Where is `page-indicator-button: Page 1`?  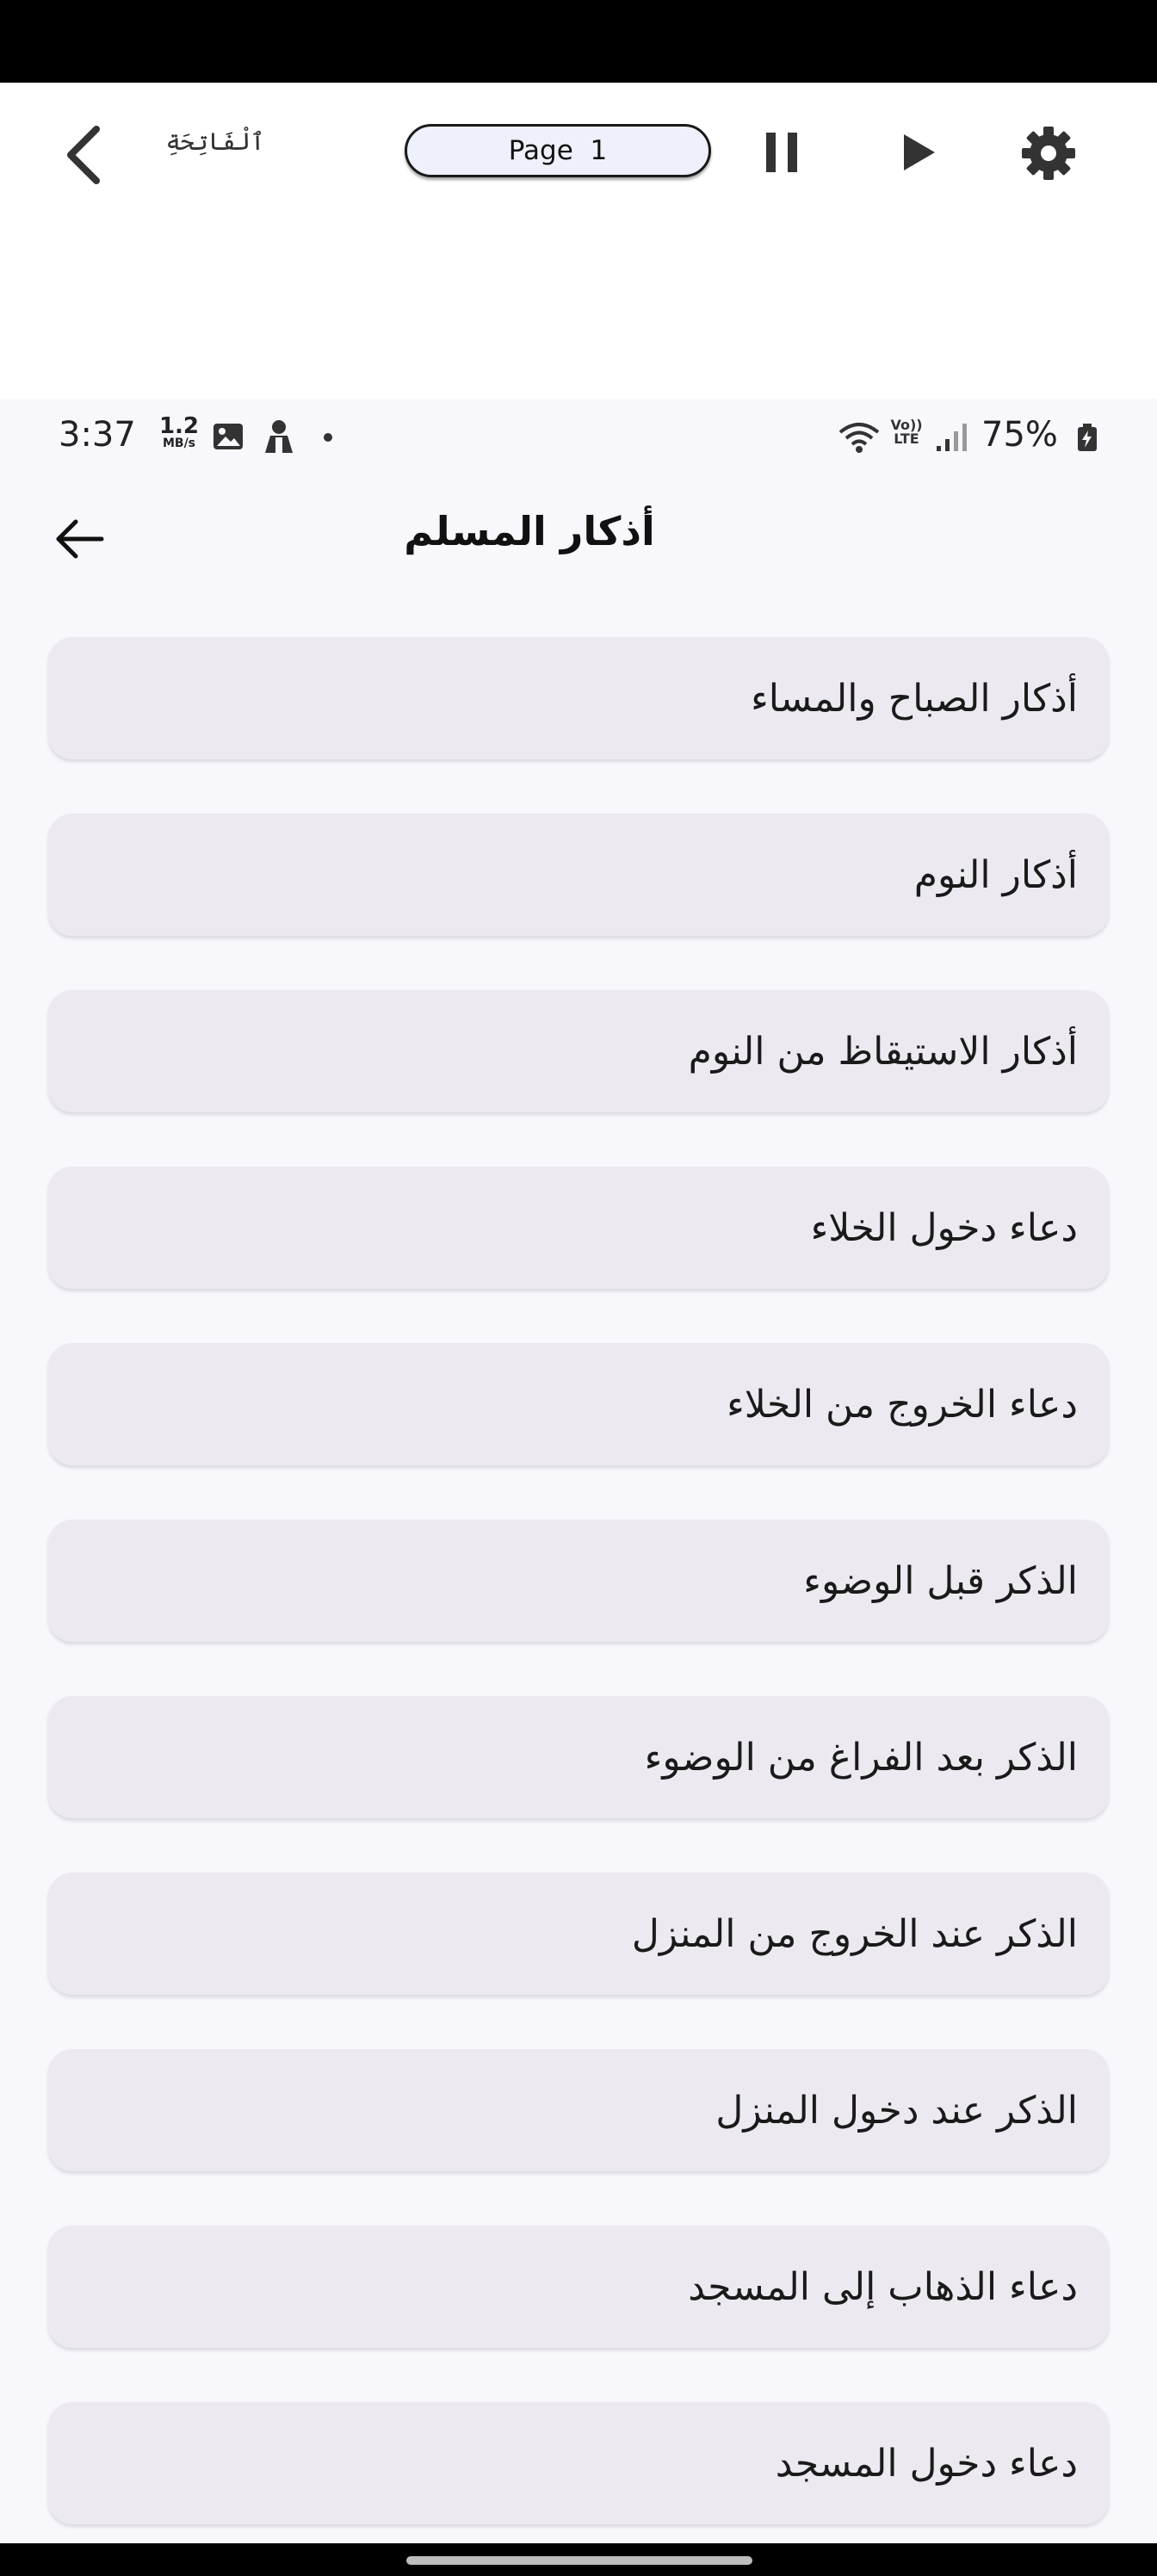
page-indicator-button: Page 1 is located at coordinates (558, 150).